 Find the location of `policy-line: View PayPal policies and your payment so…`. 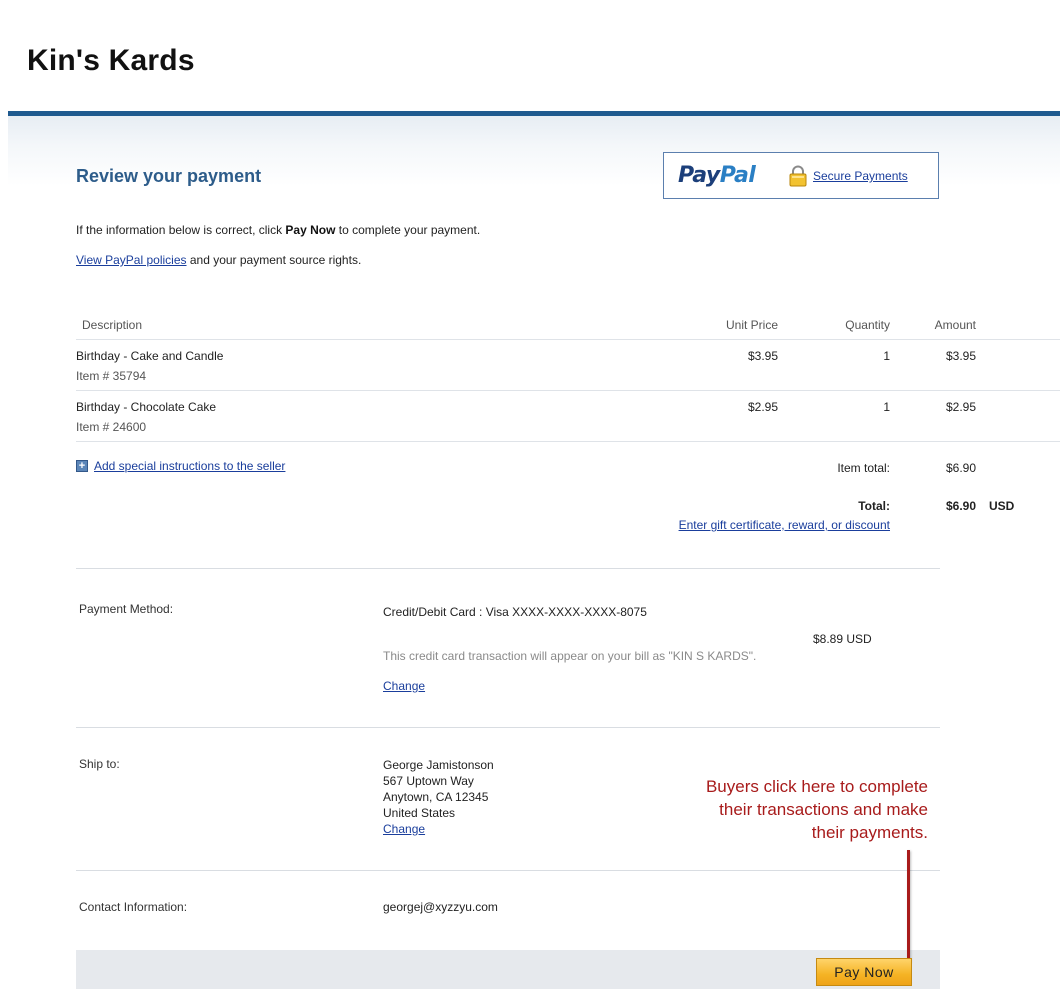

policy-line: View PayPal policies and your payment so… is located at coordinates (218, 260).